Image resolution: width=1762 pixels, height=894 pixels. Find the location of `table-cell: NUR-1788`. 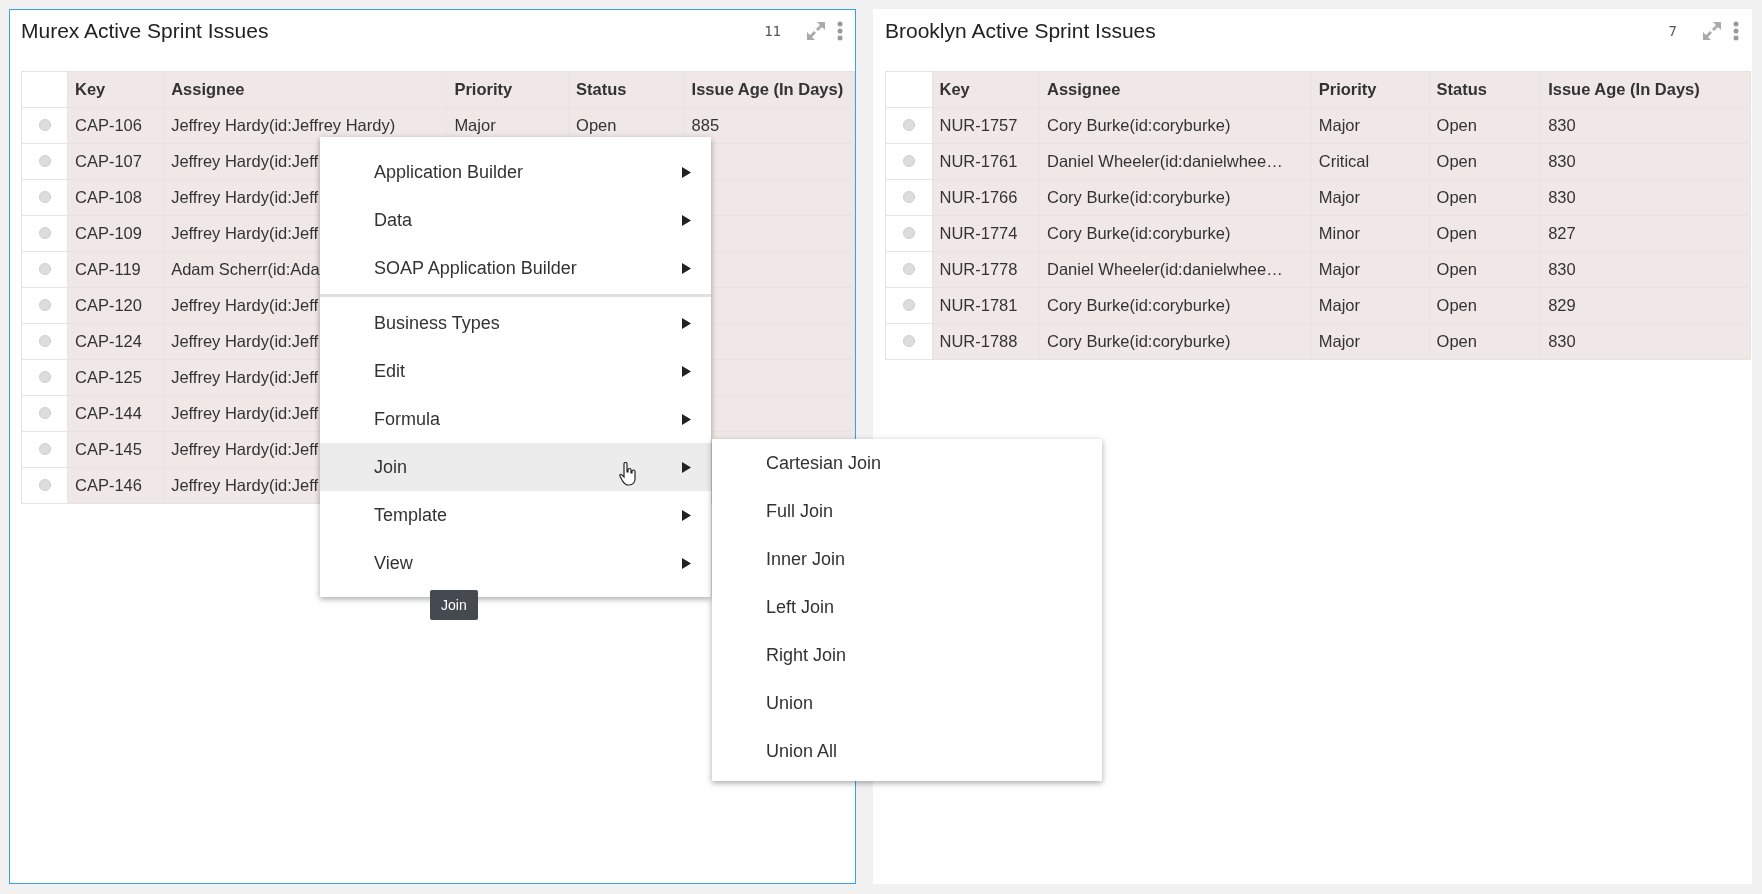

table-cell: NUR-1788 is located at coordinates (986, 341).